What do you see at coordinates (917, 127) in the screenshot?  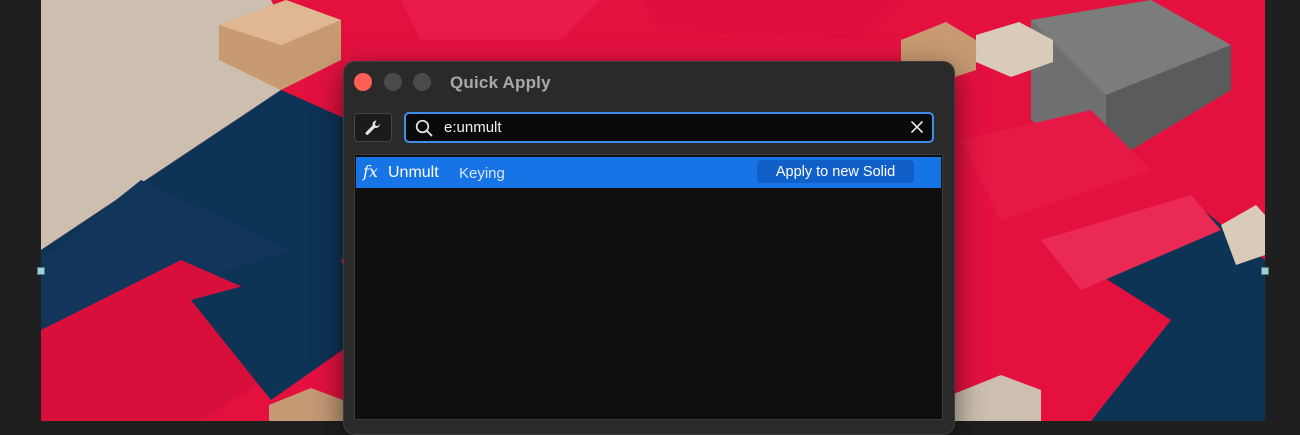 I see `close-icon` at bounding box center [917, 127].